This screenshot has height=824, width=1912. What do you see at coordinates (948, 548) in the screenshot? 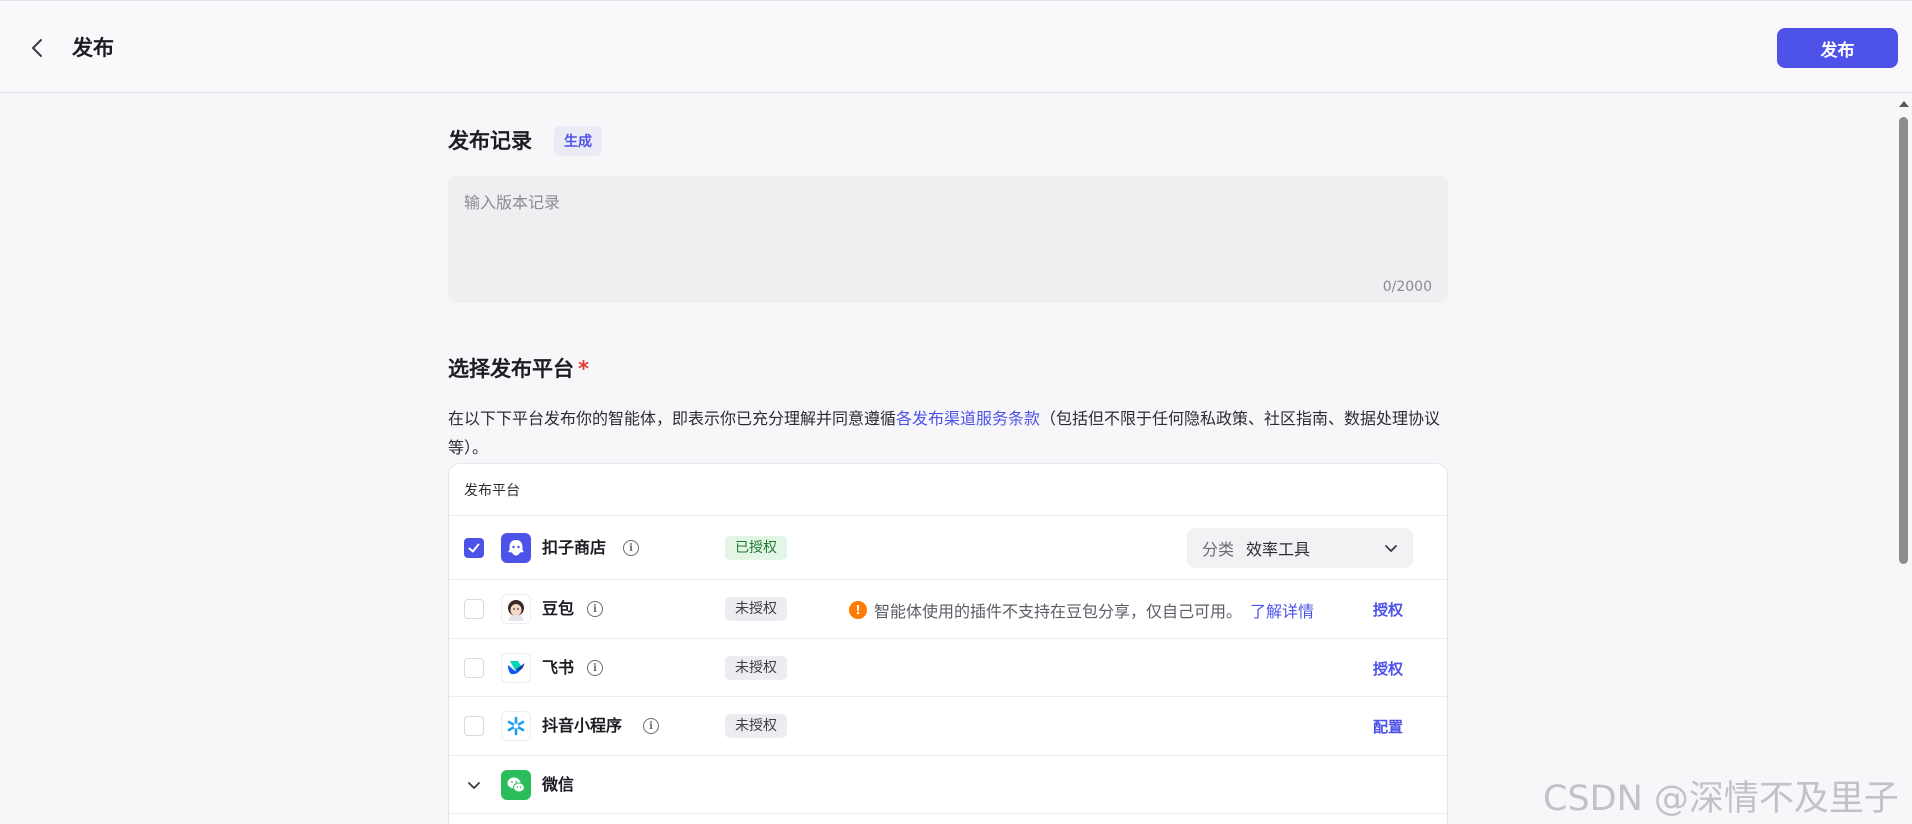
I see `platform-row-coze-store: 扣子商店 i 已授权 分类 效率工具` at bounding box center [948, 548].